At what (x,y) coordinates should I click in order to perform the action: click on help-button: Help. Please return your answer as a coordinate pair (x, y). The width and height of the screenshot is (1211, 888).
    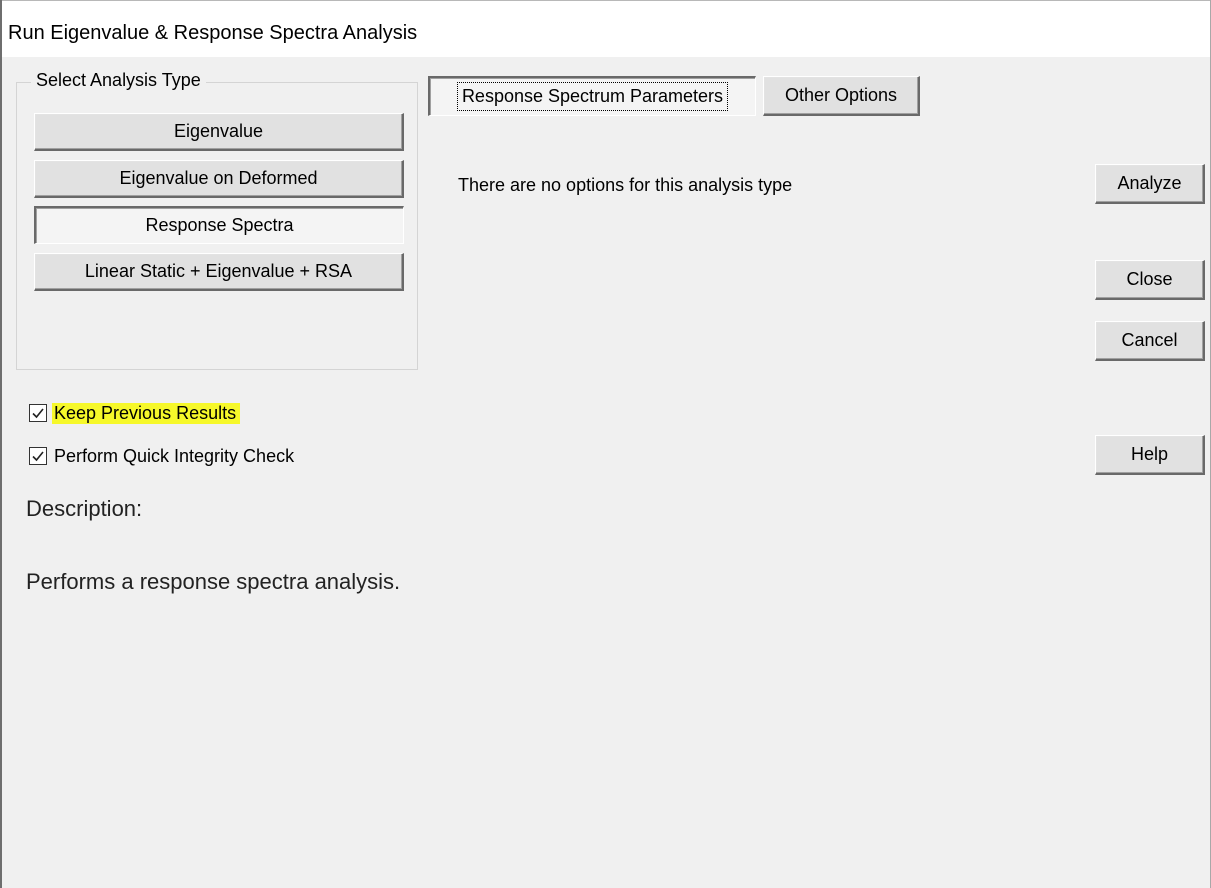
    Looking at the image, I should click on (1150, 455).